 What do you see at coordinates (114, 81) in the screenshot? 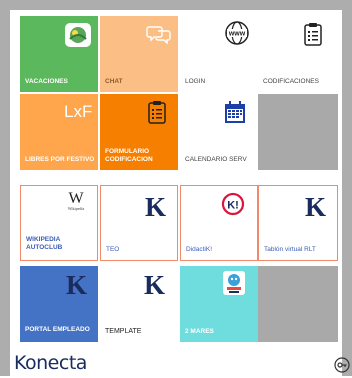
I see `tile-label: CHAT` at bounding box center [114, 81].